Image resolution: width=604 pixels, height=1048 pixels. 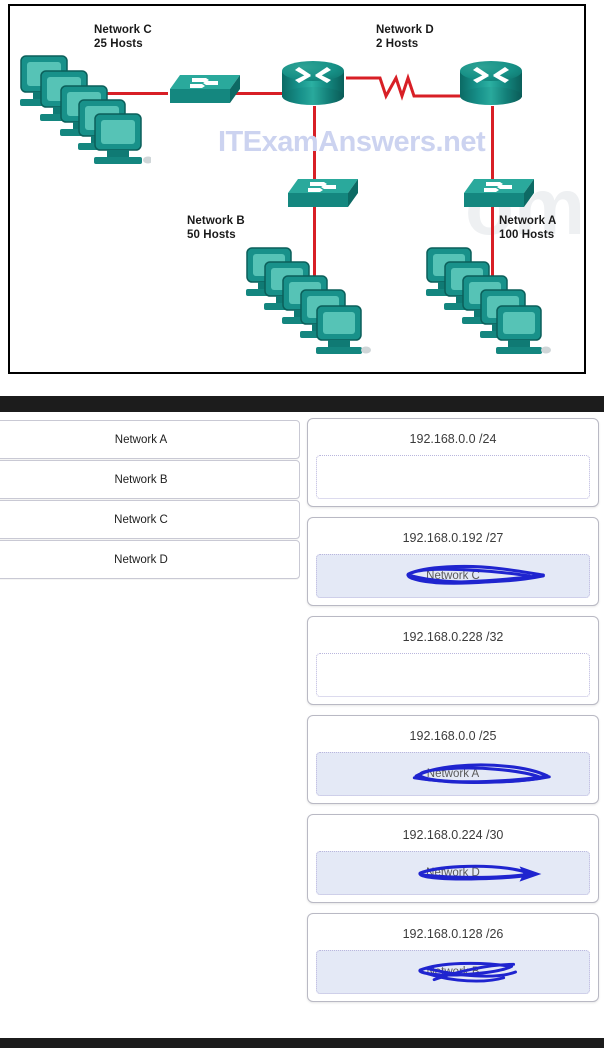 I want to click on subnet-address: 192.168.0.128 /26, so click(x=453, y=934).